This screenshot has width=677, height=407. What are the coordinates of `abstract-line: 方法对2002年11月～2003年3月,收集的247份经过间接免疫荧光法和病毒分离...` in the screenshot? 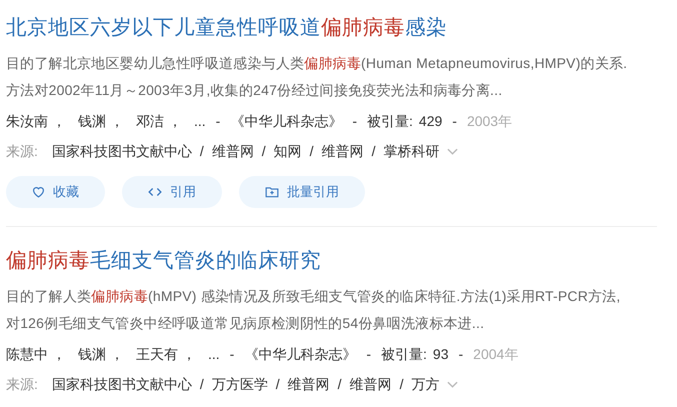 It's located at (254, 90).